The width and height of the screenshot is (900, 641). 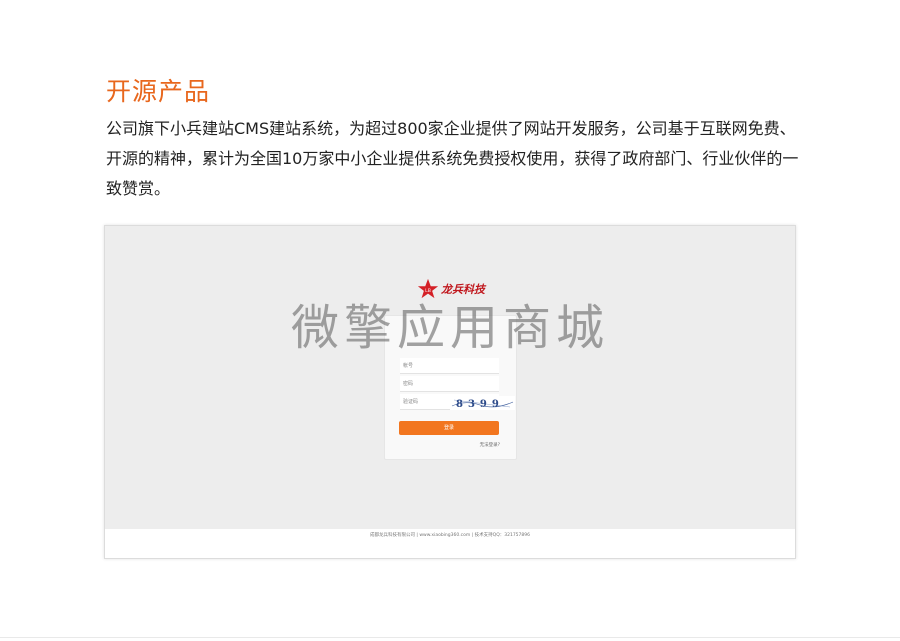 What do you see at coordinates (158, 91) in the screenshot?
I see `section-title: 开源产品` at bounding box center [158, 91].